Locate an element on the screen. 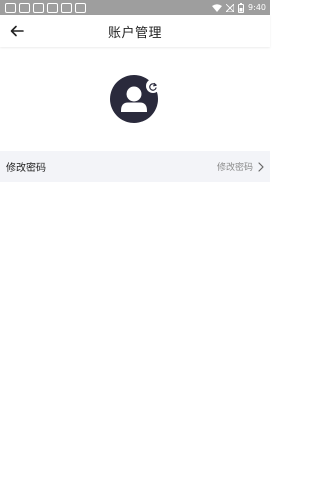 This screenshot has height=480, width=320. app-bar: 账户管理 is located at coordinates (135, 31).